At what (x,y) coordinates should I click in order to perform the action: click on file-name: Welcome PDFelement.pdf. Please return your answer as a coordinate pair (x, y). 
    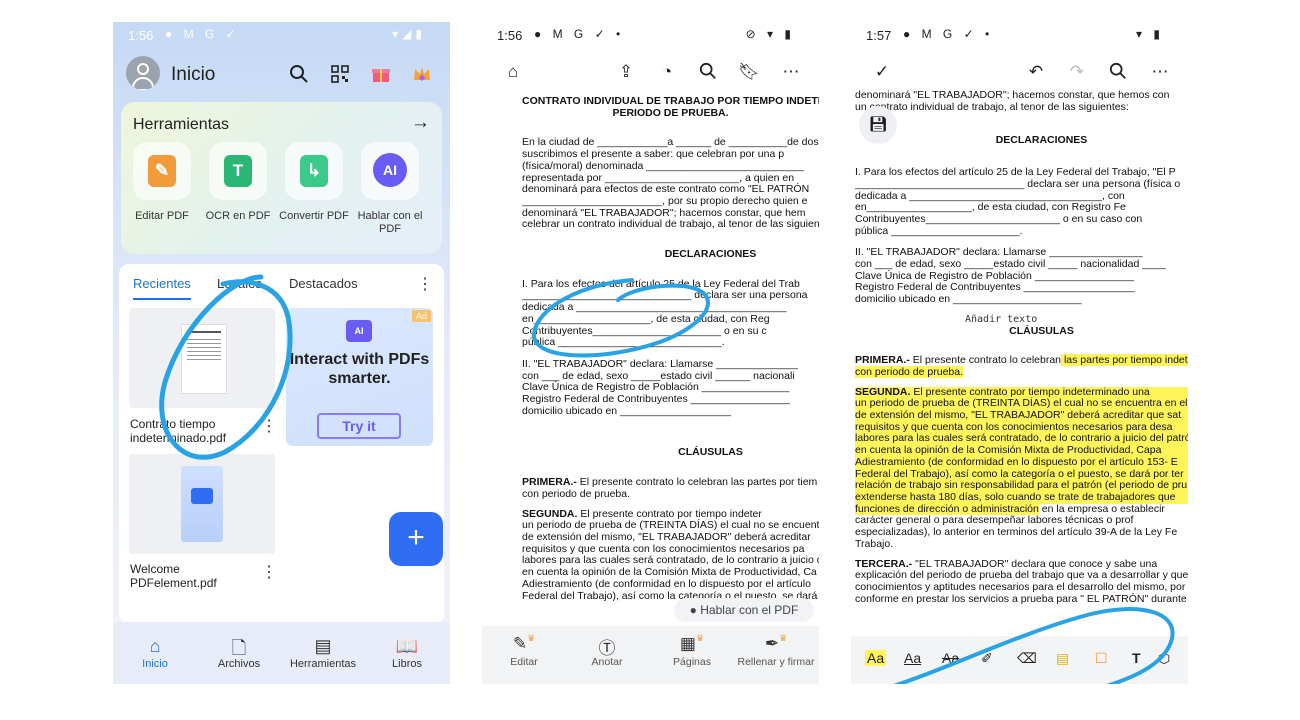
    Looking at the image, I should click on (195, 576).